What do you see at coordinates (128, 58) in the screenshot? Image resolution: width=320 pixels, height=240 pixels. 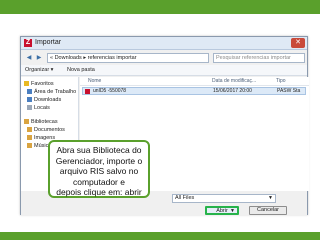 I see `address-bar: « Downloads ▸ referencias importar` at bounding box center [128, 58].